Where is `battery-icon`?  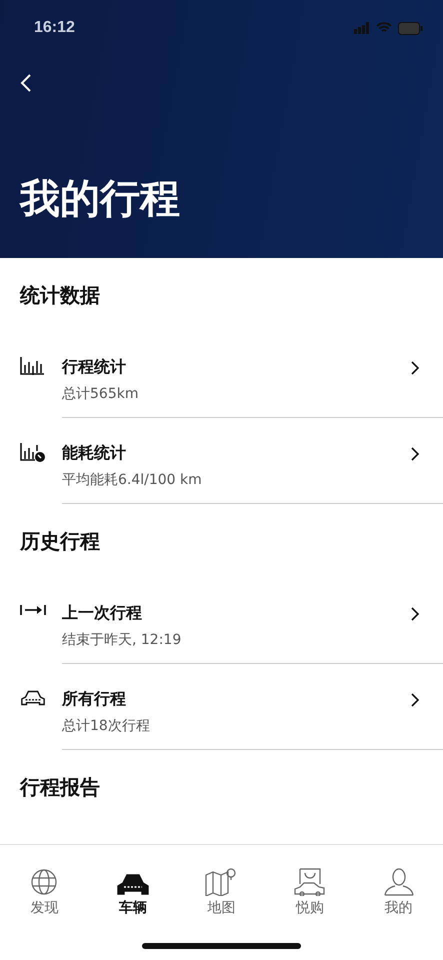 battery-icon is located at coordinates (410, 28).